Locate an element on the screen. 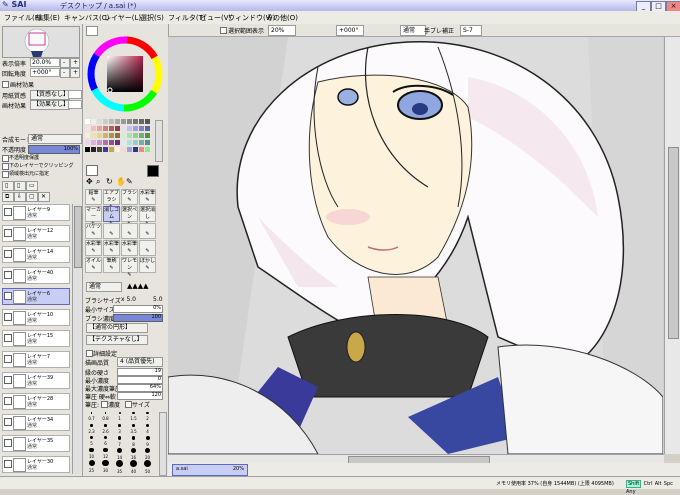  layer-row: レイヤー14 通常 is located at coordinates (36, 254).